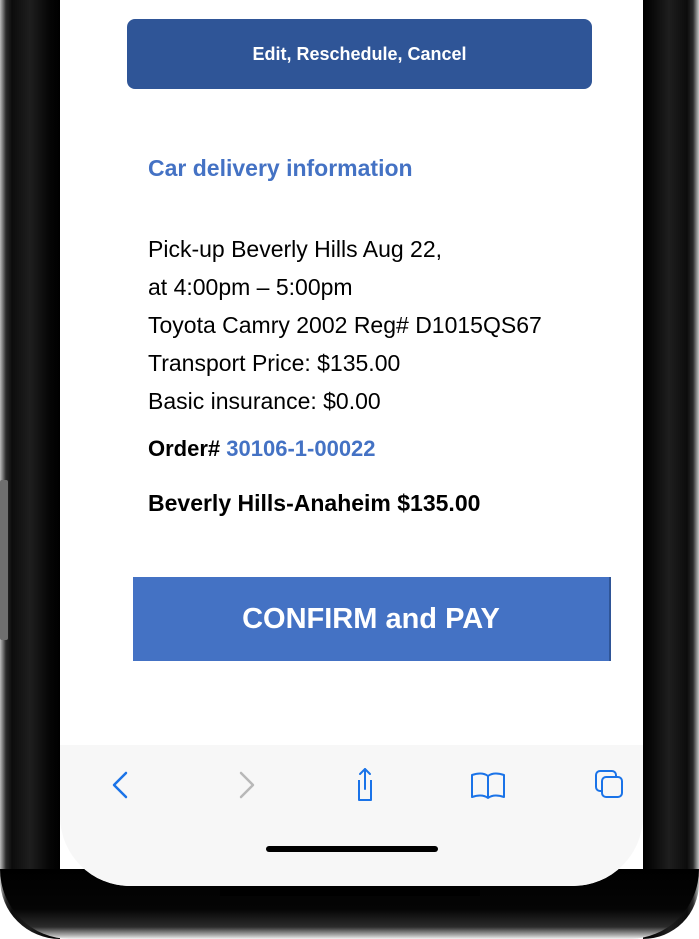 This screenshot has width=699, height=939. What do you see at coordinates (314, 503) in the screenshot?
I see `route-summary: Beverly Hills-Anaheim $135.00` at bounding box center [314, 503].